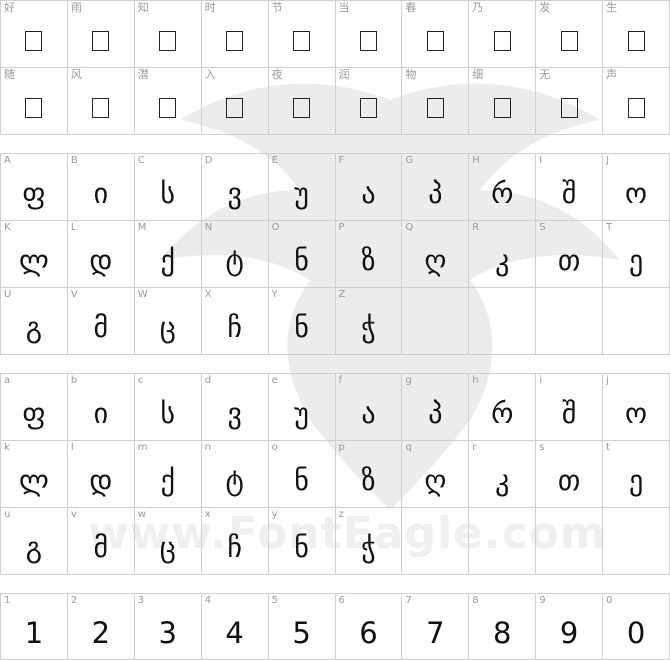  I want to click on glyph-label: e, so click(274, 380).